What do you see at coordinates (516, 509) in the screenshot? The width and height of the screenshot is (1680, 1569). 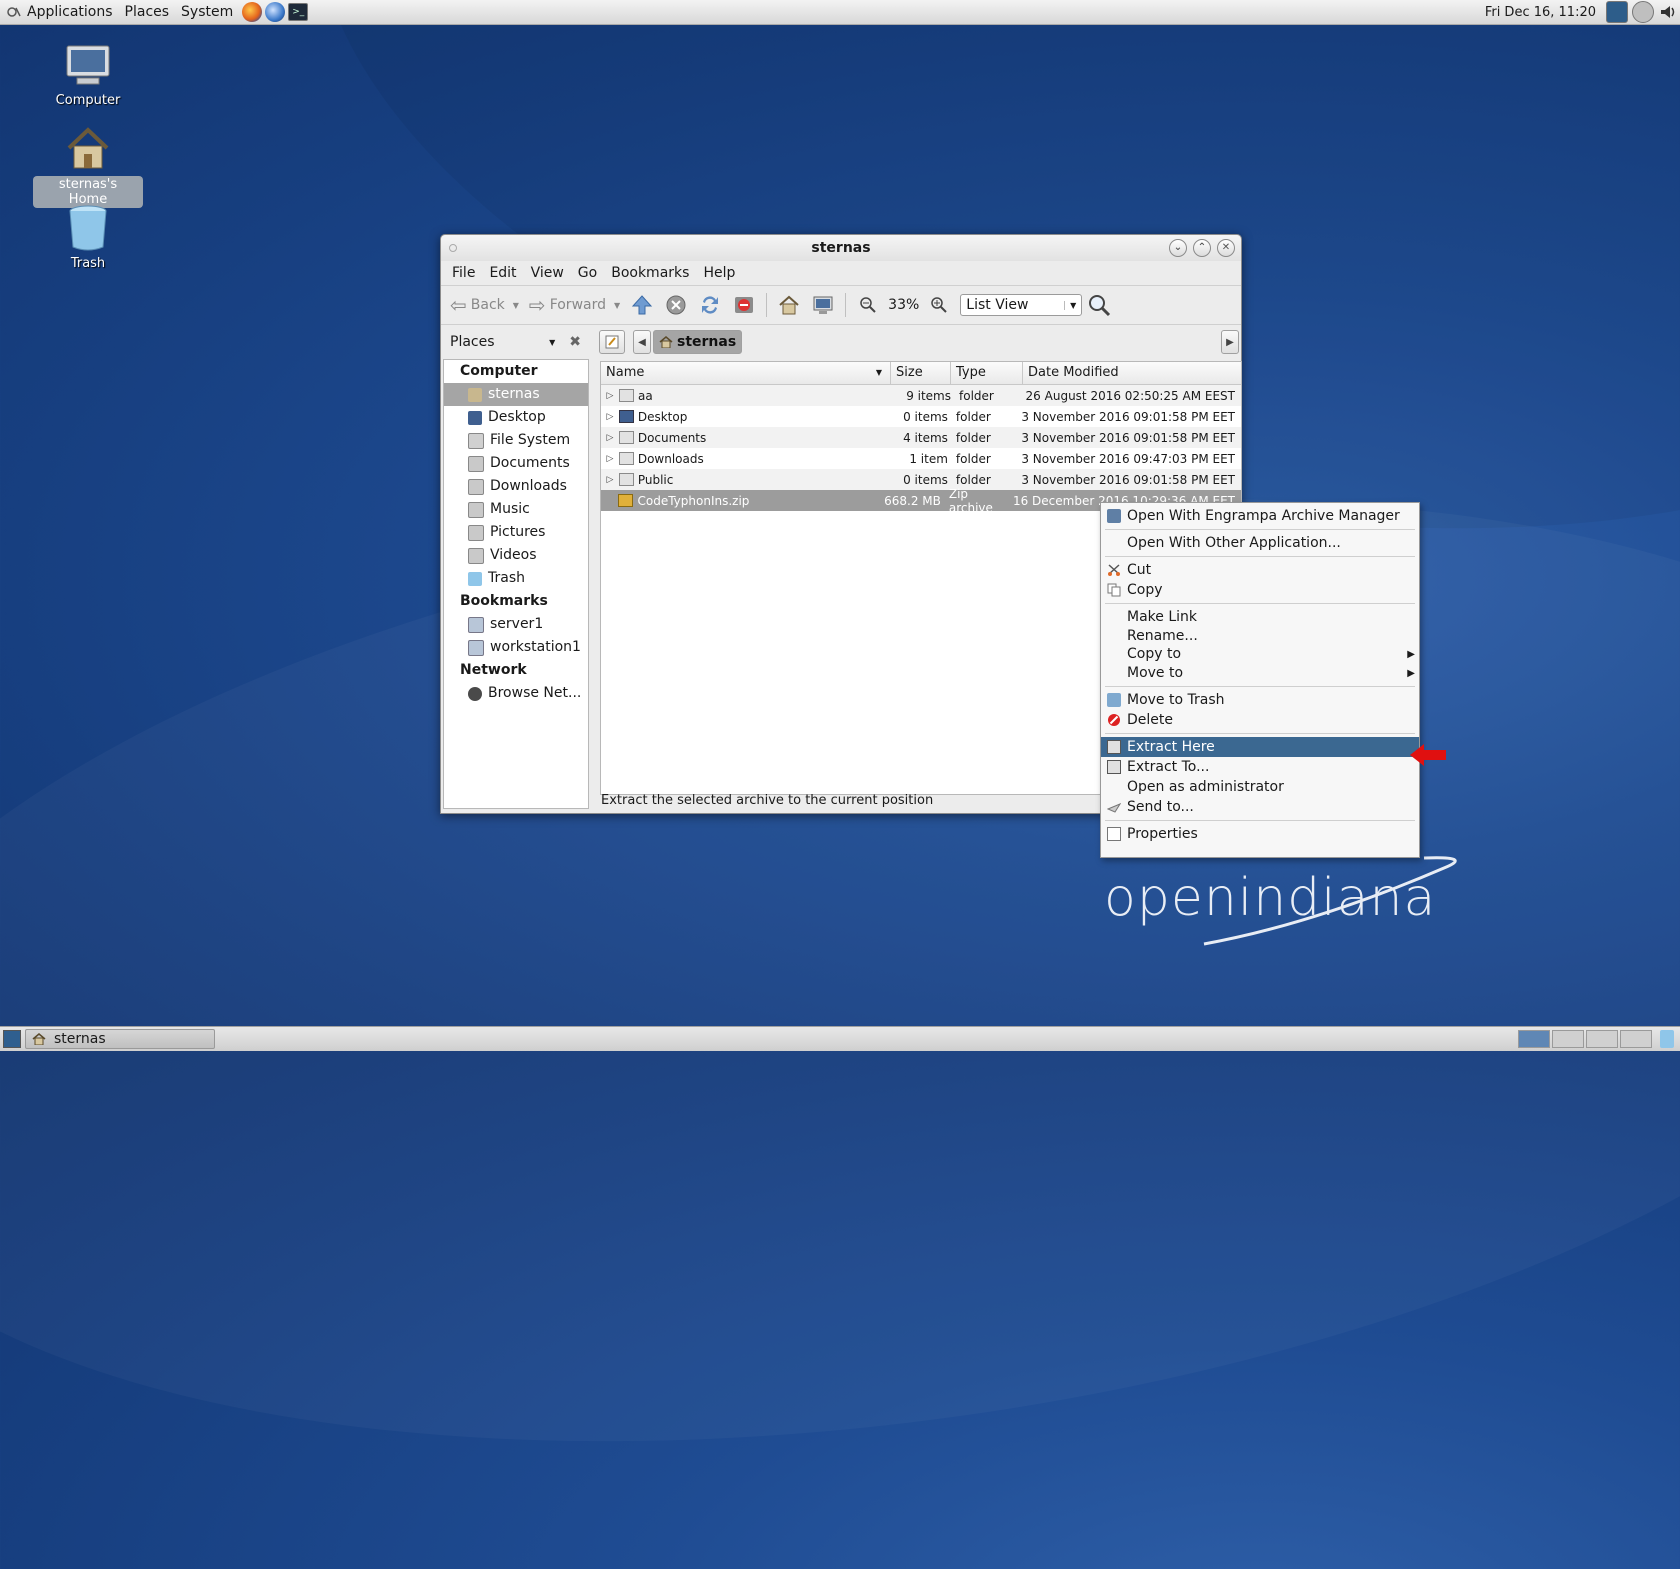 I see `sidebar-item-music: Music` at bounding box center [516, 509].